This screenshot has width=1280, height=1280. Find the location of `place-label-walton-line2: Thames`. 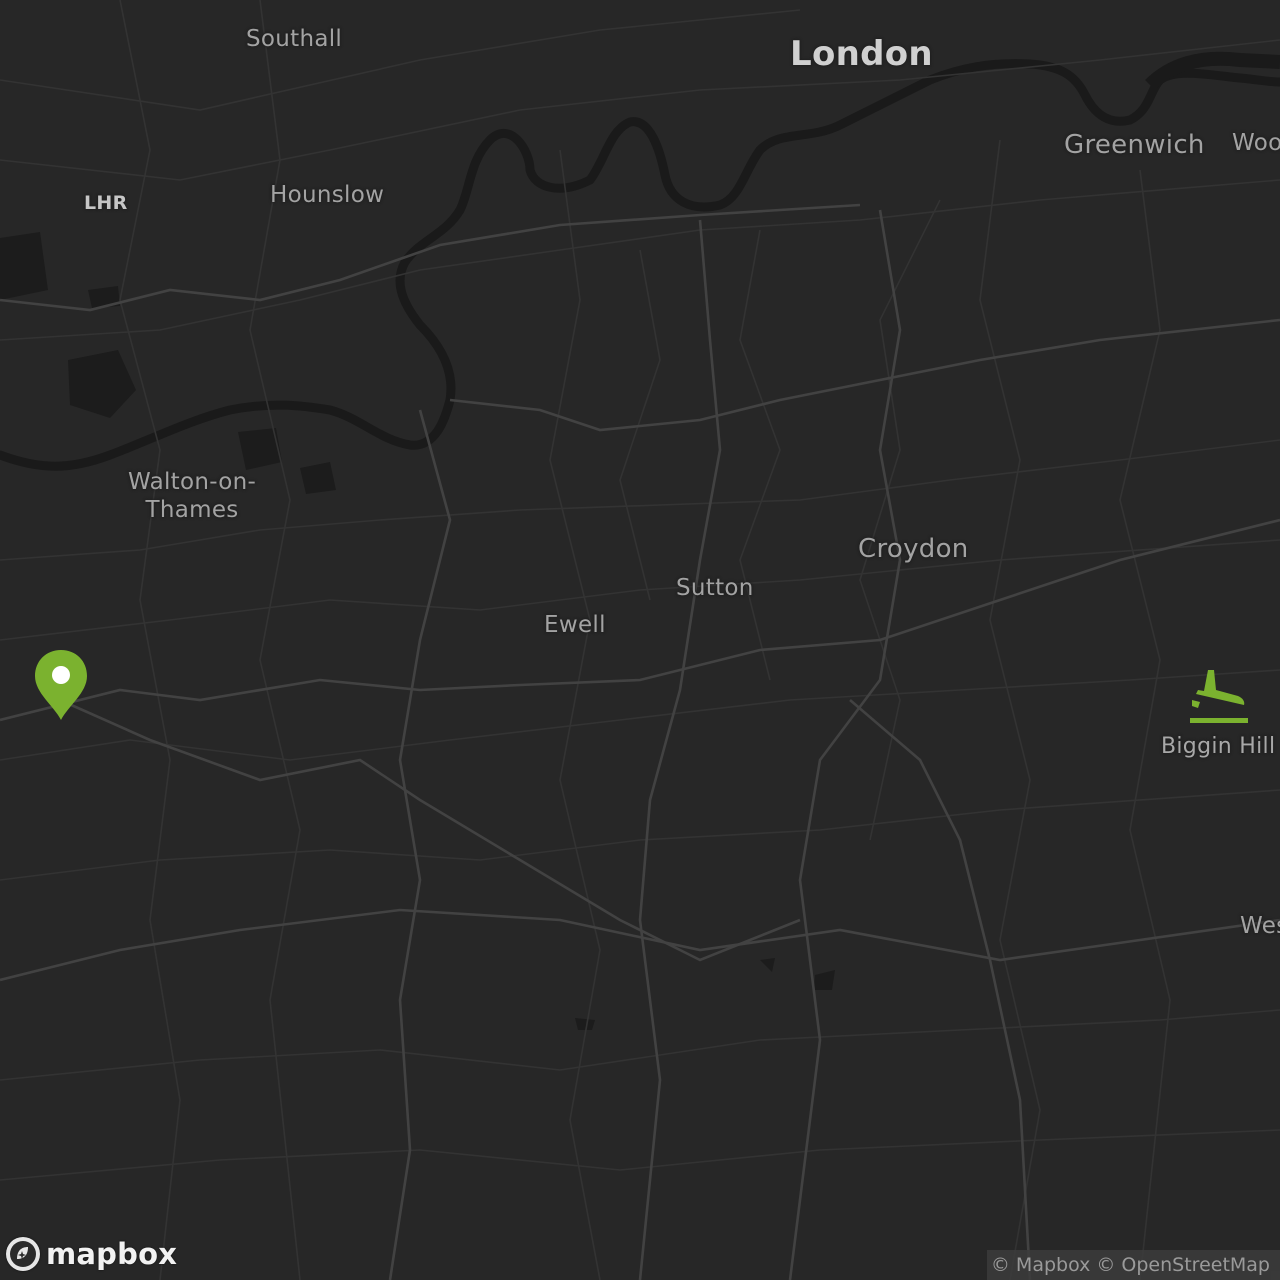

place-label-walton-line2: Thames is located at coordinates (192, 510).